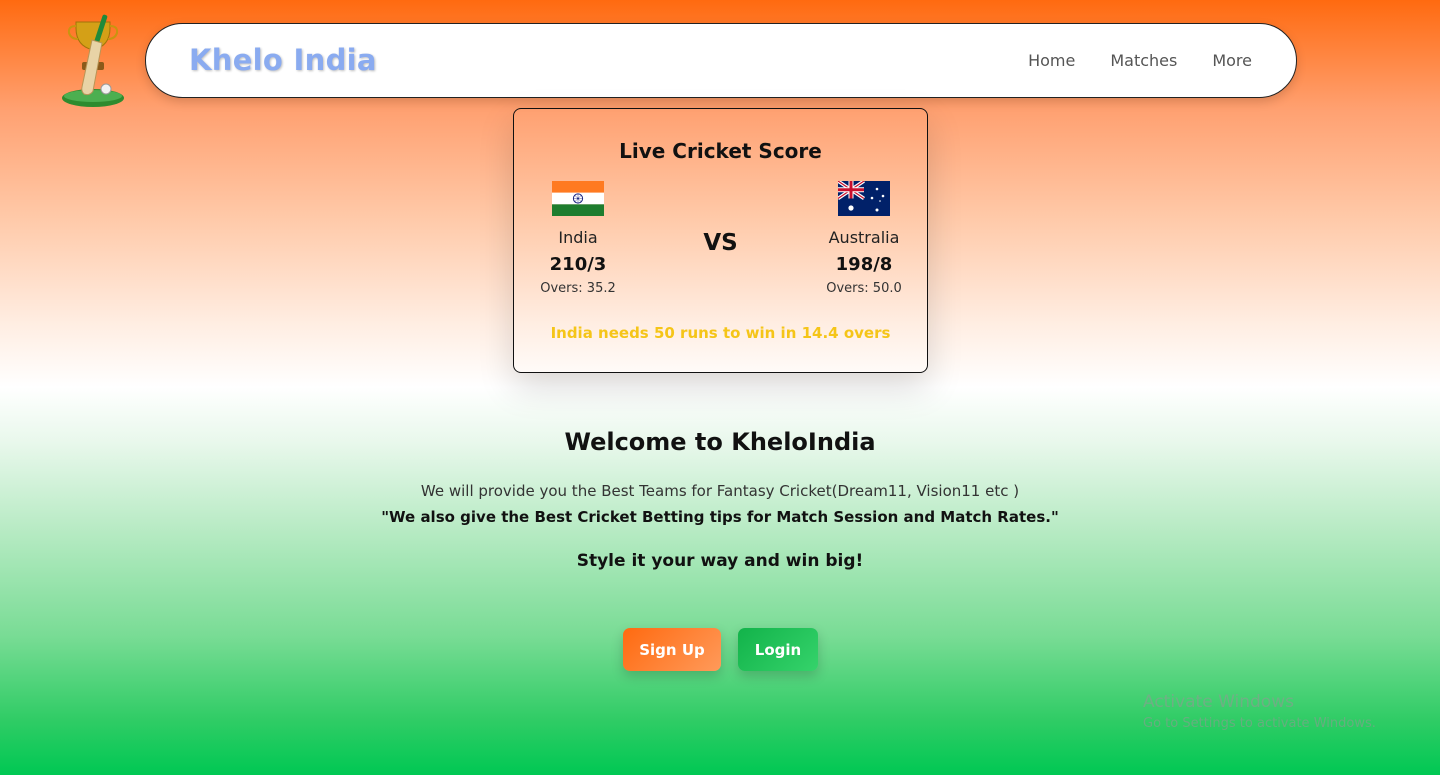 Image resolution: width=1440 pixels, height=775 pixels. Describe the element at coordinates (578, 264) in the screenshot. I see `team1-score: 210/3` at that location.